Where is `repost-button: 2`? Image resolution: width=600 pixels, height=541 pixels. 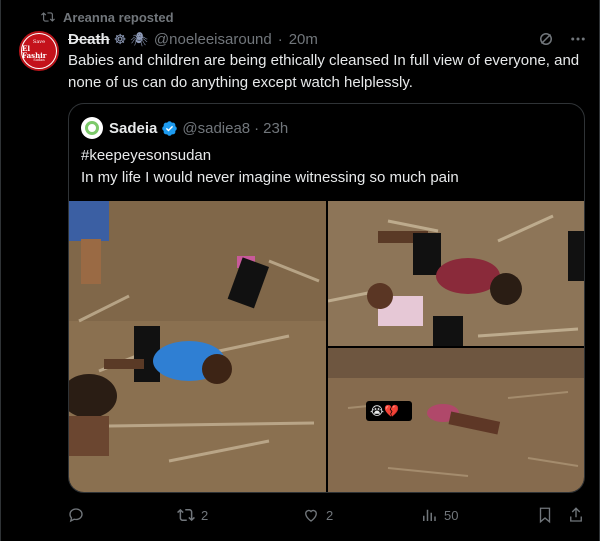
repost-button: 2 is located at coordinates (192, 515).